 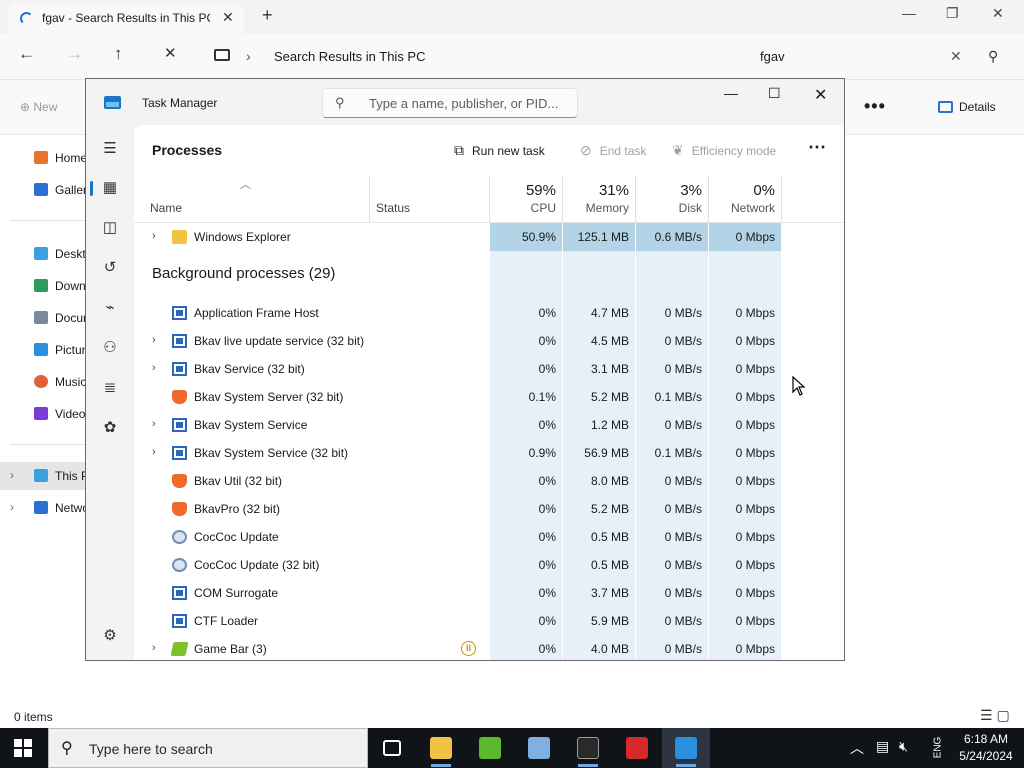 What do you see at coordinates (228, 17) in the screenshot?
I see `close-tab-icon: ✕` at bounding box center [228, 17].